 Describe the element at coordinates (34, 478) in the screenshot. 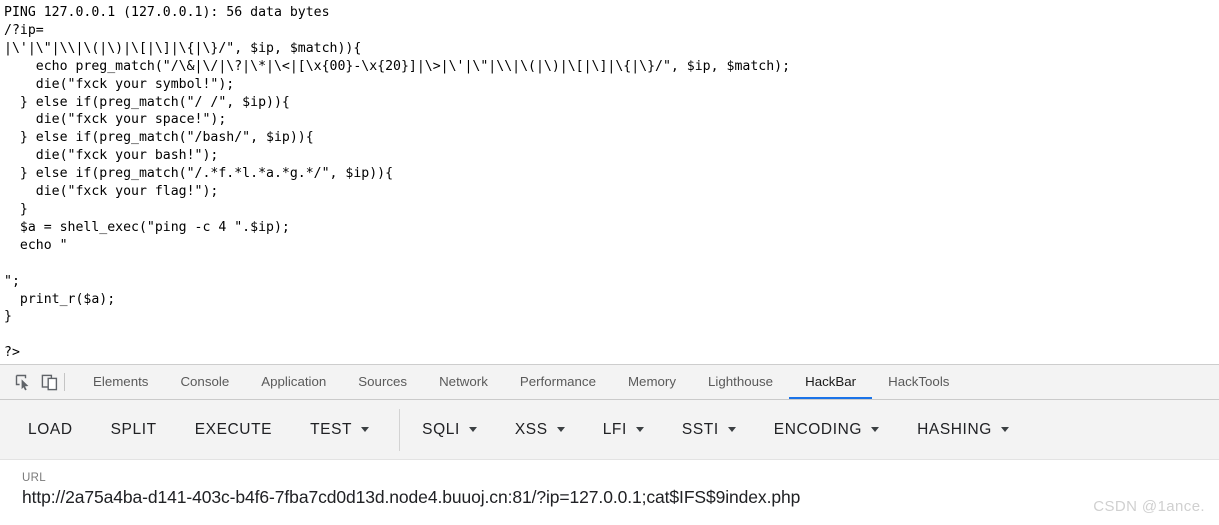

I see `url-field-label: URL` at that location.